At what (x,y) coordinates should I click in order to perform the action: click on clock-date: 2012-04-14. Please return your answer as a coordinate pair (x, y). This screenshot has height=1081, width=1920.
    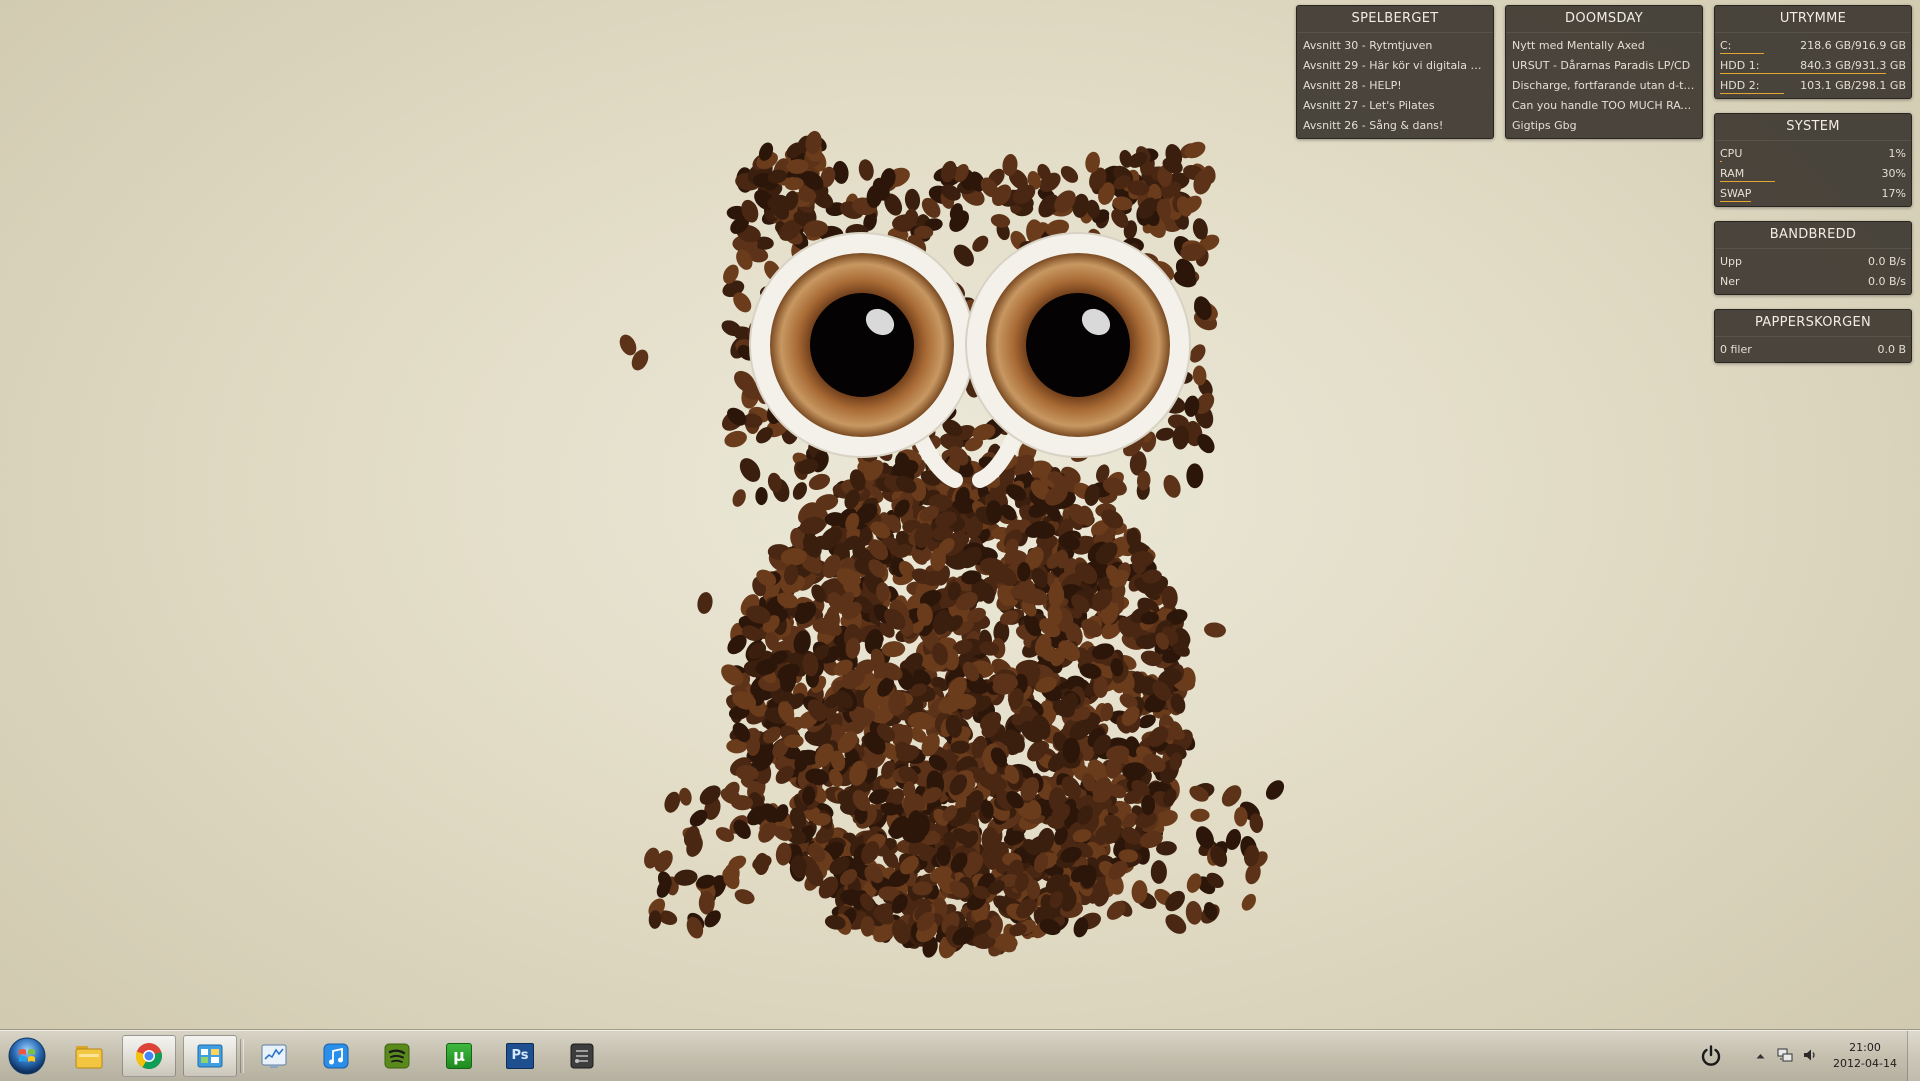
    Looking at the image, I should click on (1865, 1063).